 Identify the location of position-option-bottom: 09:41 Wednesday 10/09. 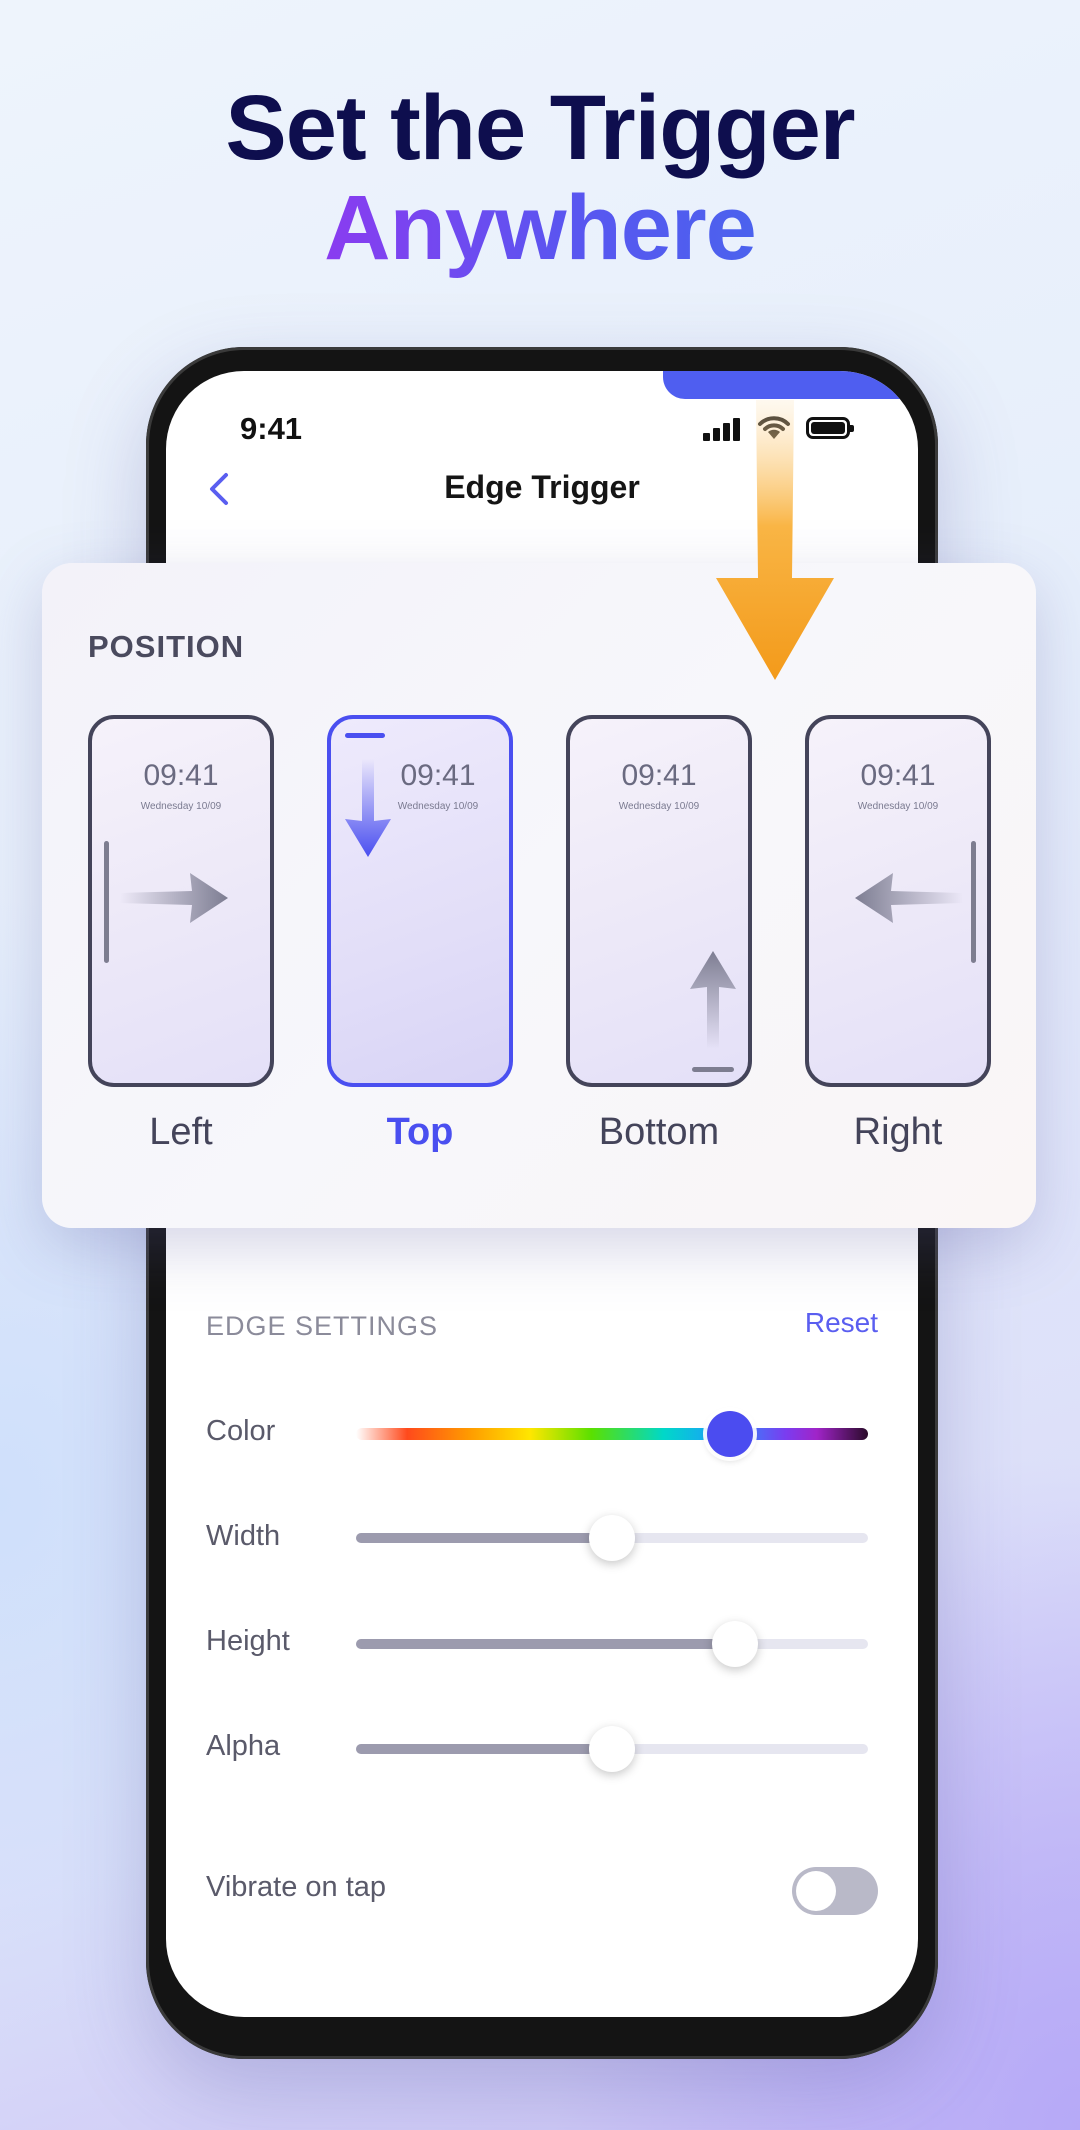
(659, 901).